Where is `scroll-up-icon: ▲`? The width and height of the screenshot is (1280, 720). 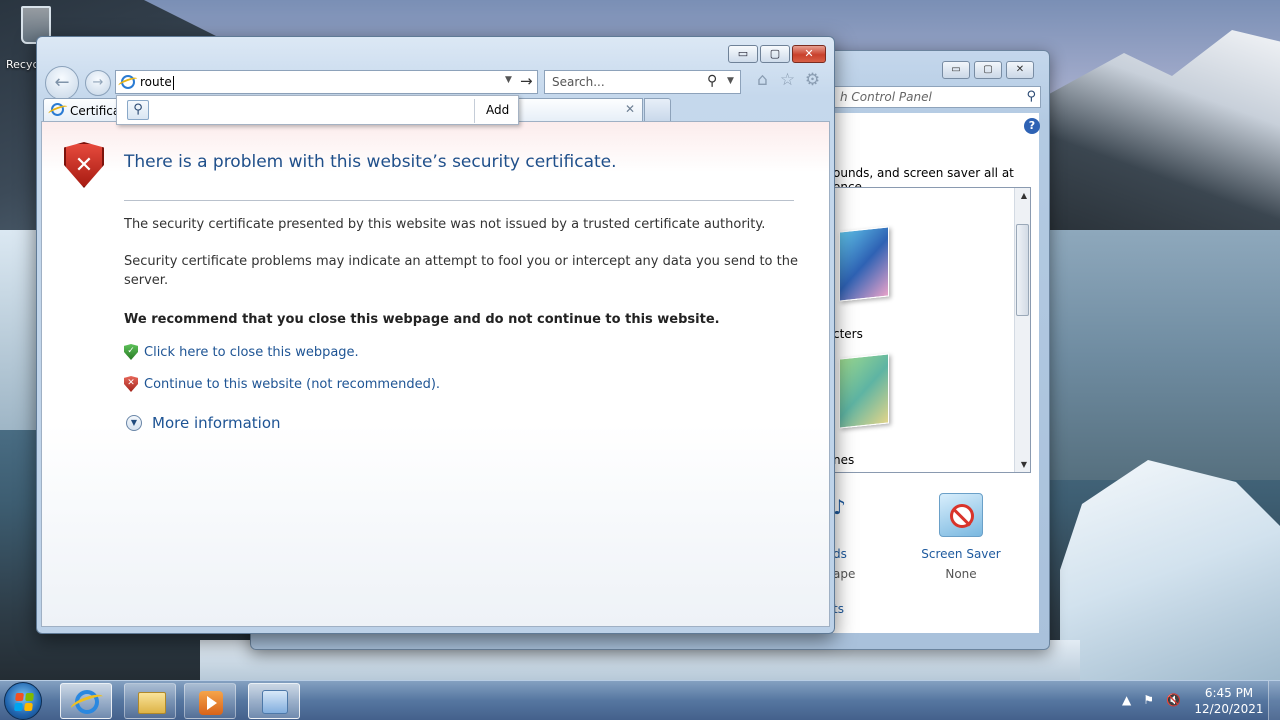 scroll-up-icon: ▲ is located at coordinates (1024, 195).